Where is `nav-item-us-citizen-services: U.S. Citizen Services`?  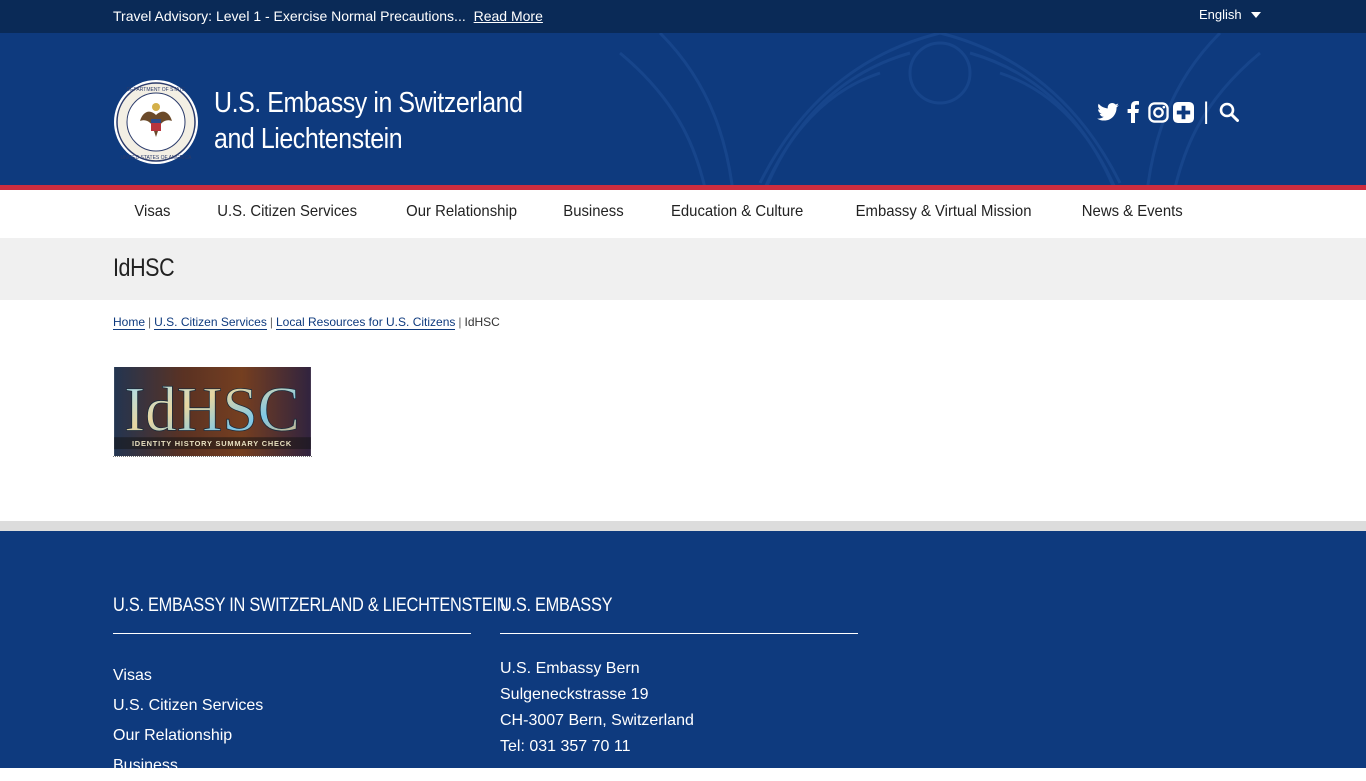
nav-item-us-citizen-services: U.S. Citizen Services is located at coordinates (287, 214).